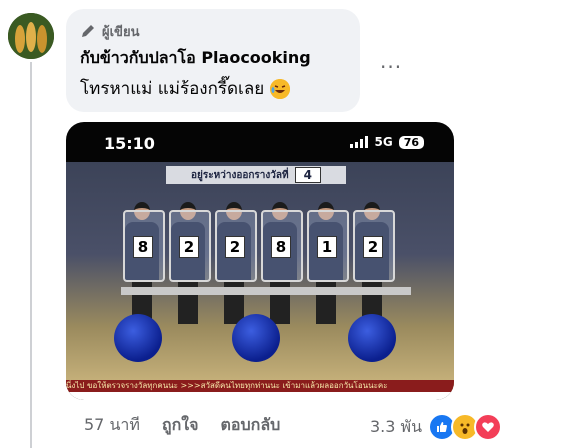 This screenshot has height=448, width=563. Describe the element at coordinates (129, 143) in the screenshot. I see `status-time: 15:10` at that location.